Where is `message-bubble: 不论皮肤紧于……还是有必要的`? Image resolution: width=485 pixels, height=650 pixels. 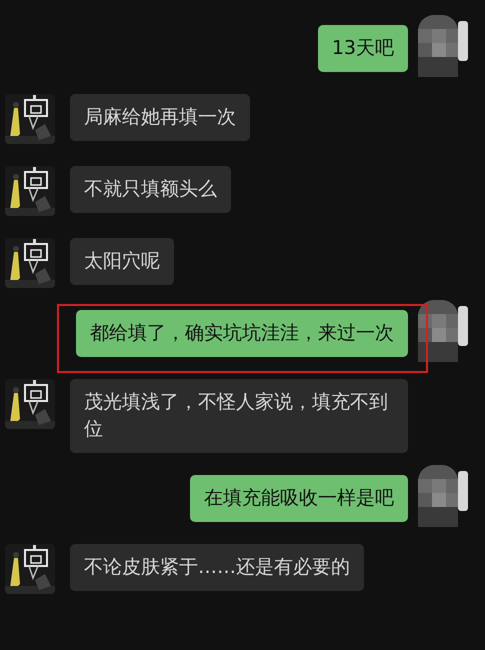
message-bubble: 不论皮肤紧于……还是有必要的 is located at coordinates (217, 567).